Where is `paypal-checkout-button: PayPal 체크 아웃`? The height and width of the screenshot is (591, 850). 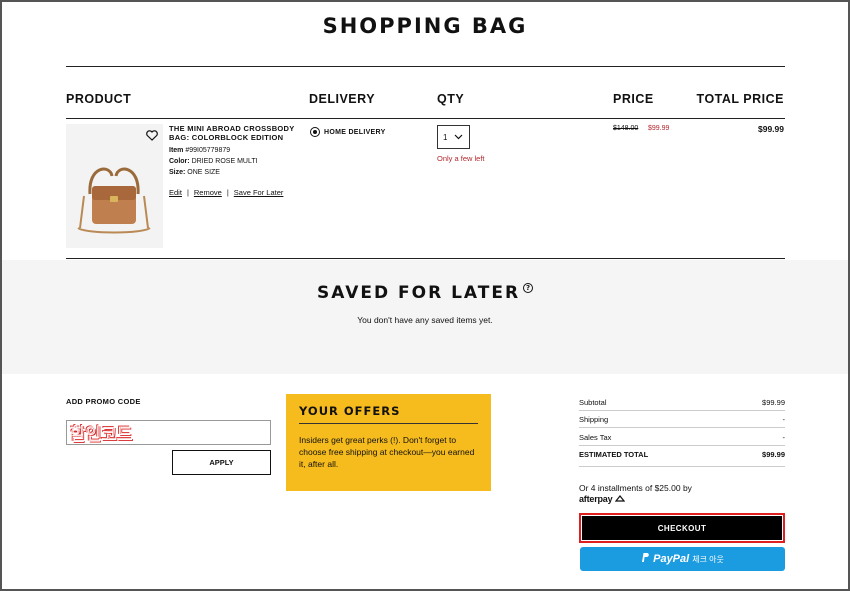
paypal-checkout-button: PayPal 체크 아웃 is located at coordinates (682, 559).